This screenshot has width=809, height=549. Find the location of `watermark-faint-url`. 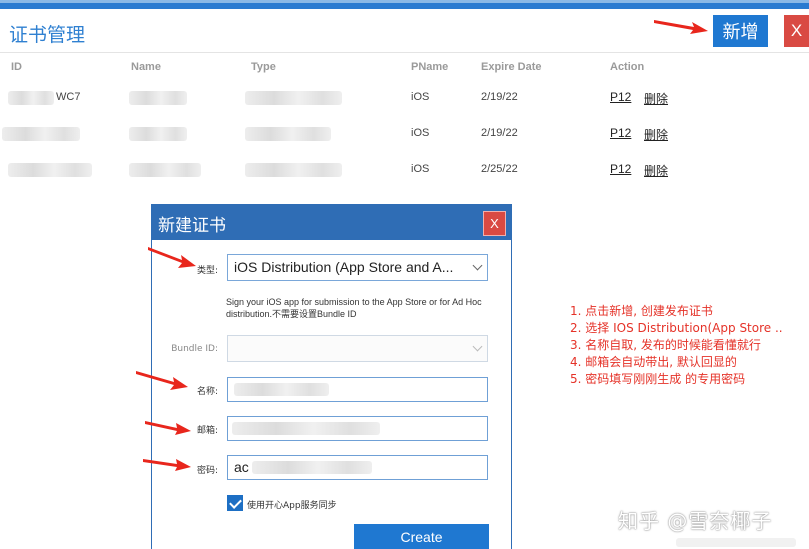

watermark-faint-url is located at coordinates (736, 542).